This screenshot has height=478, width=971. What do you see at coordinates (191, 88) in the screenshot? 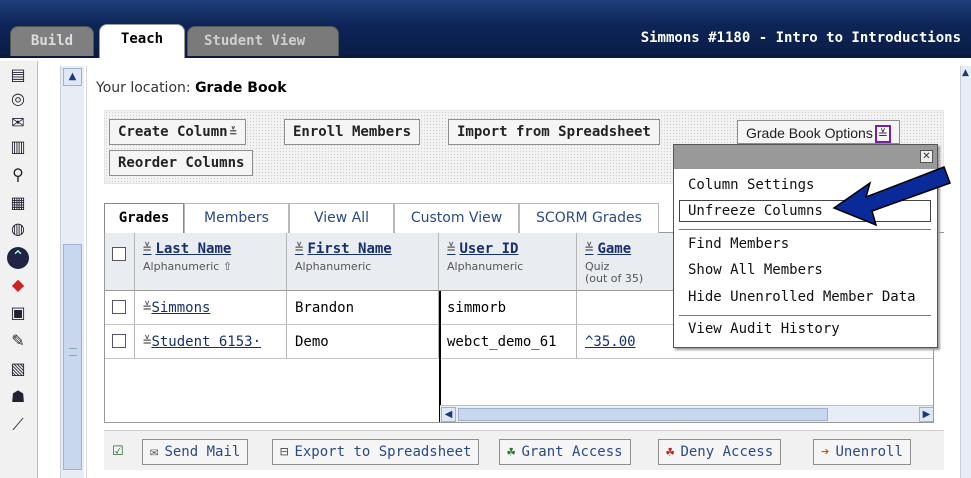
I see `breadcrumb: Your location: Grade Book` at bounding box center [191, 88].